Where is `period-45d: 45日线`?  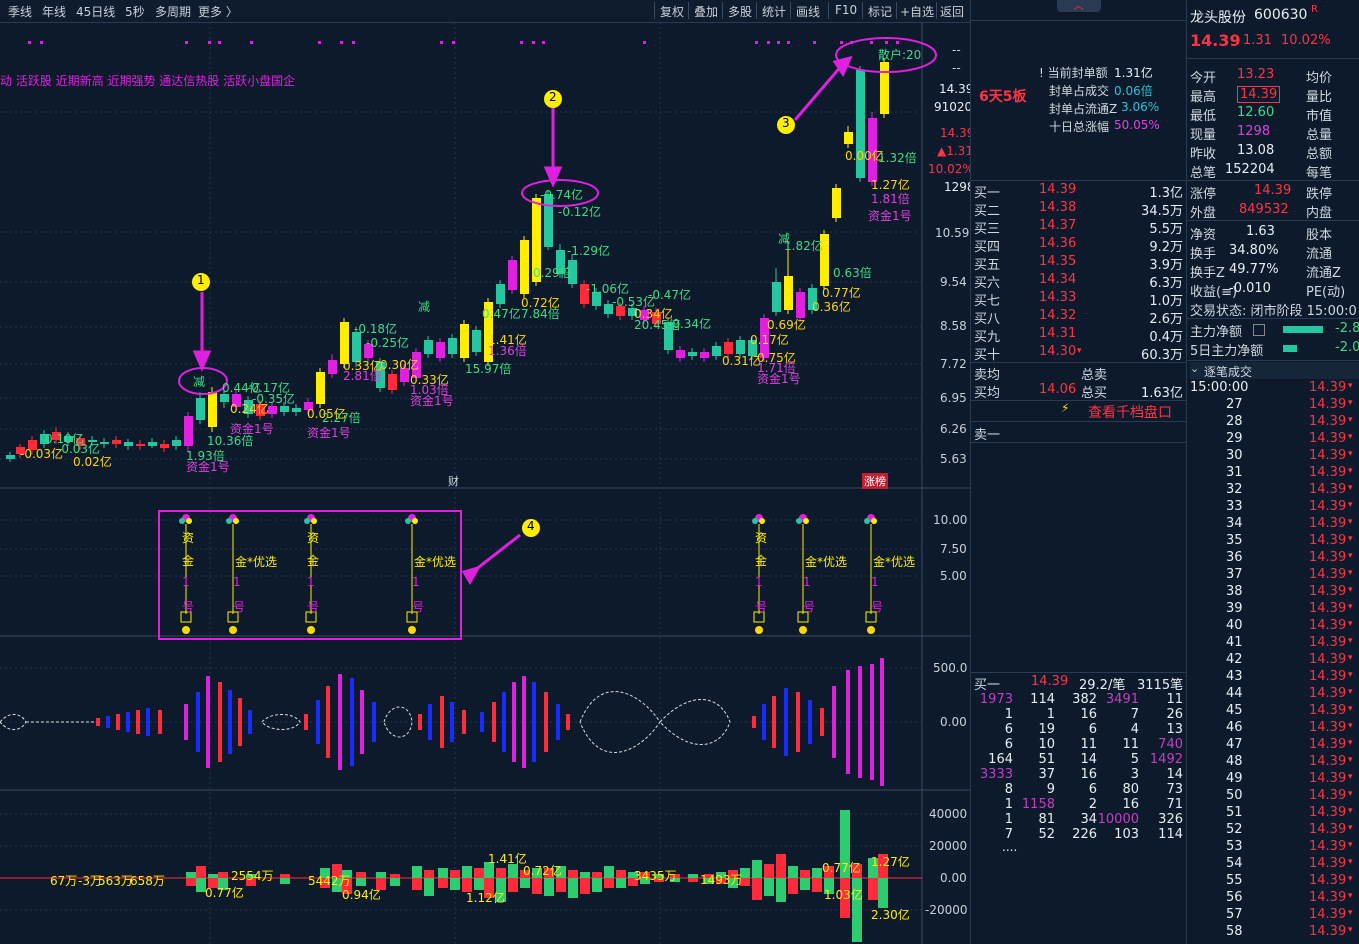 period-45d: 45日线 is located at coordinates (95, 11).